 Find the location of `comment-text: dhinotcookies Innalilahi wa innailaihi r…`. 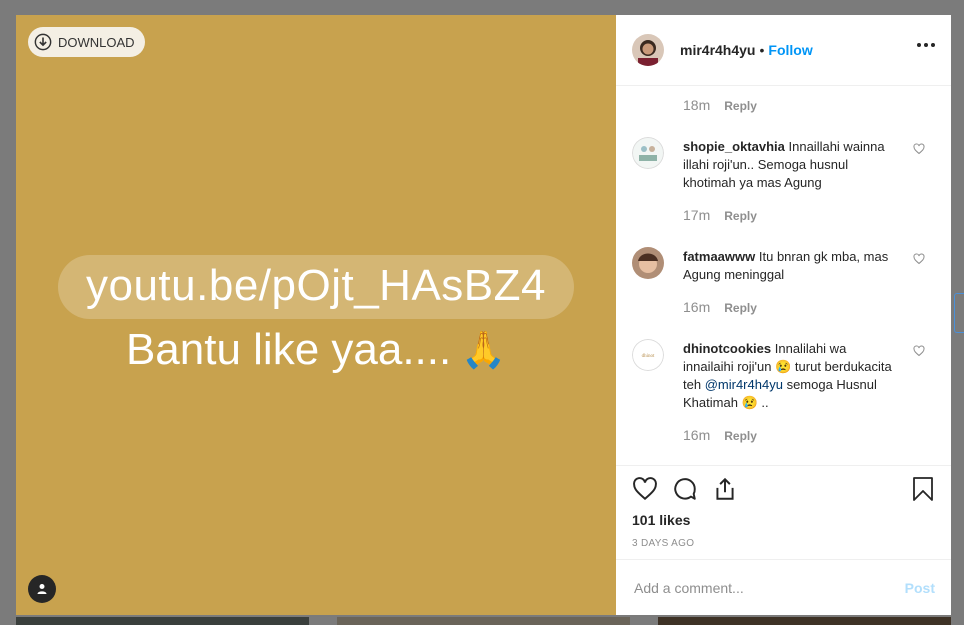

comment-text: dhinotcookies Innalilahi wa innailaihi r… is located at coordinates (789, 376).